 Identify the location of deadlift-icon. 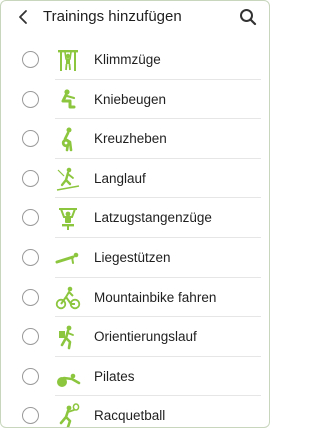
(67, 139).